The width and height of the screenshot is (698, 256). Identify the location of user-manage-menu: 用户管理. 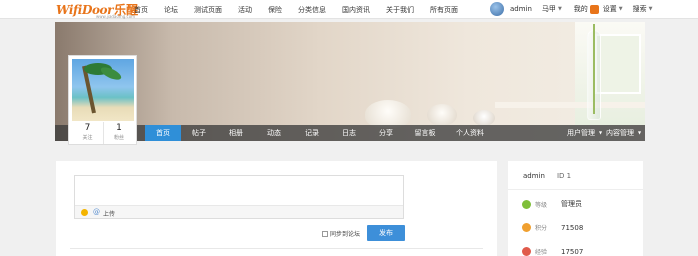
(581, 133).